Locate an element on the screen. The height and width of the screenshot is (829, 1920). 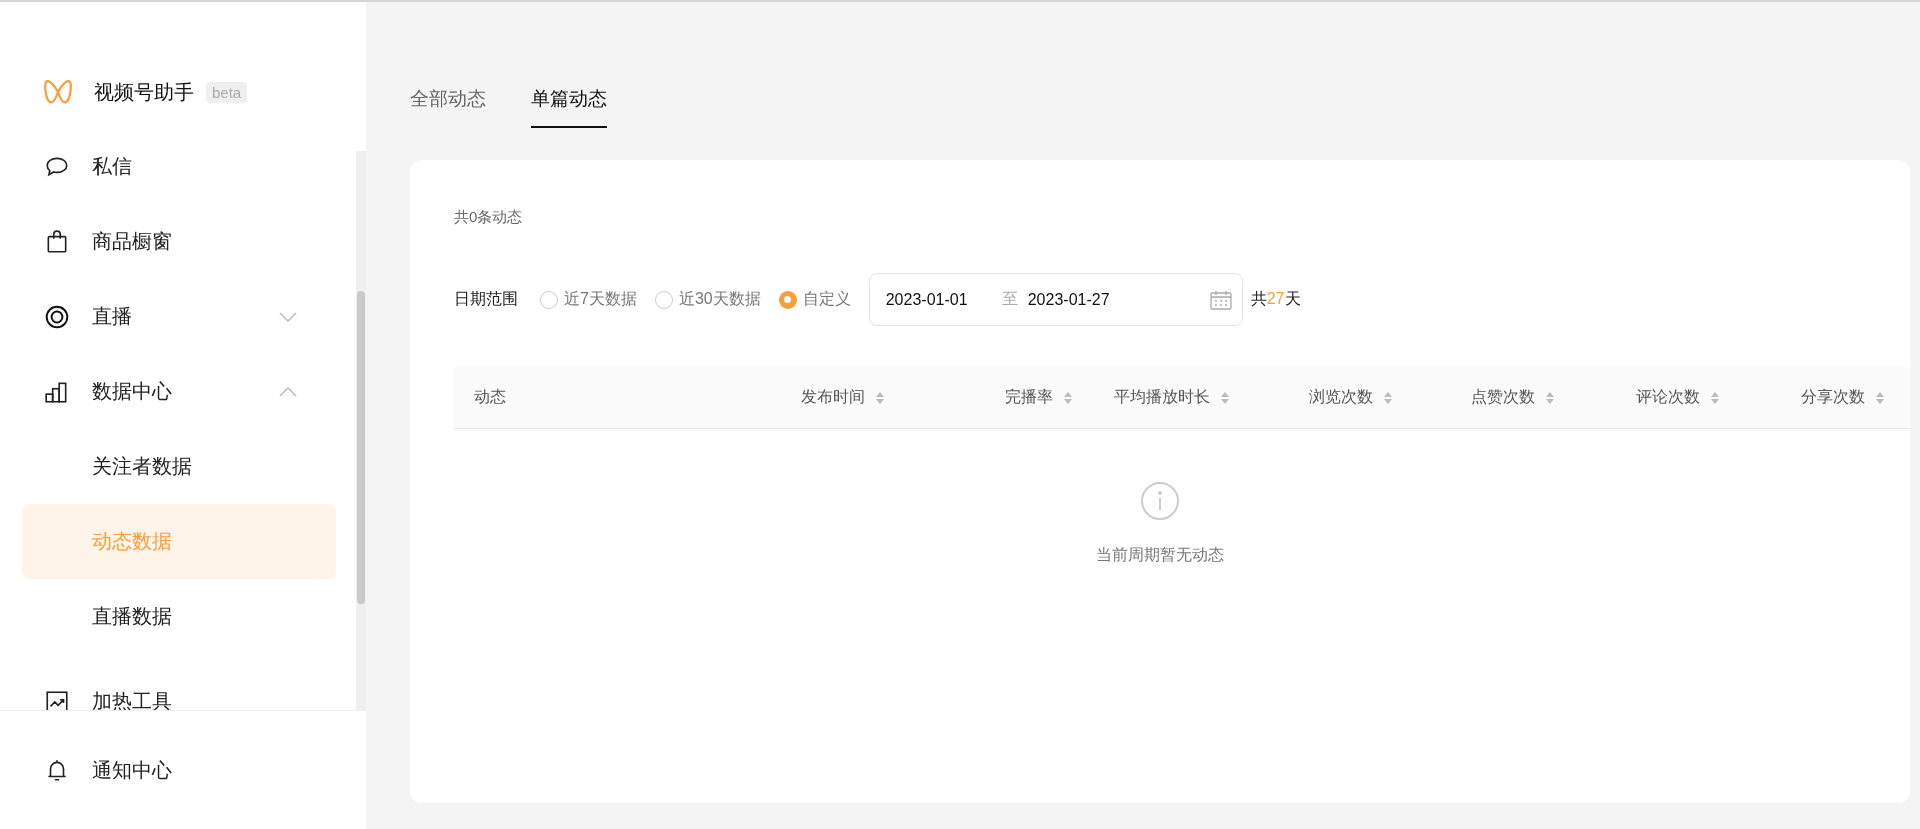
live-circle-icon is located at coordinates (57, 316).